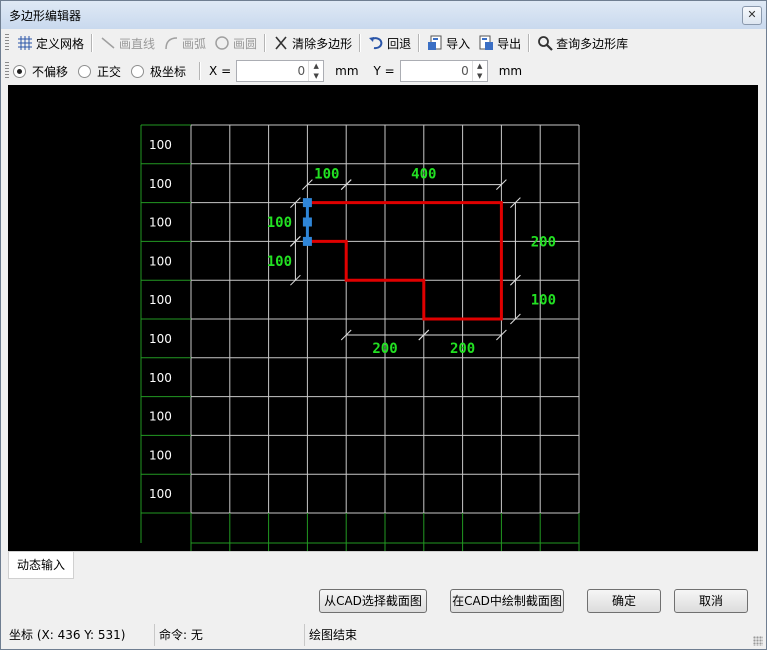 This screenshot has height=650, width=767. I want to click on y-input: 0 ▲ ▼, so click(443, 71).